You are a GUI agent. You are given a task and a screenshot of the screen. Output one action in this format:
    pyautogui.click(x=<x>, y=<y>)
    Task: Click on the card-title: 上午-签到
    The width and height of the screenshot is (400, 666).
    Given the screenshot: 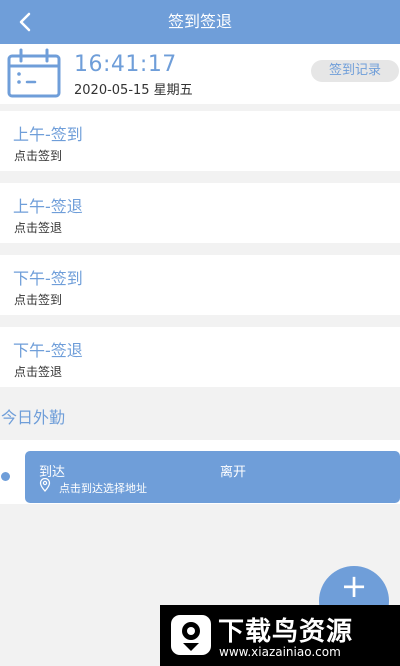 What is the action you would take?
    pyautogui.click(x=48, y=134)
    